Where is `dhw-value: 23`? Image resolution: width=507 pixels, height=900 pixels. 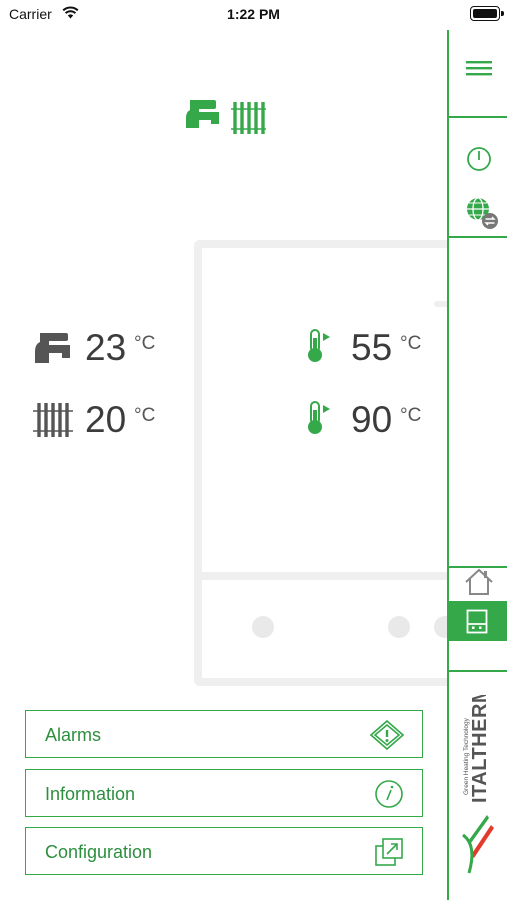
dhw-value: 23 is located at coordinates (106, 347).